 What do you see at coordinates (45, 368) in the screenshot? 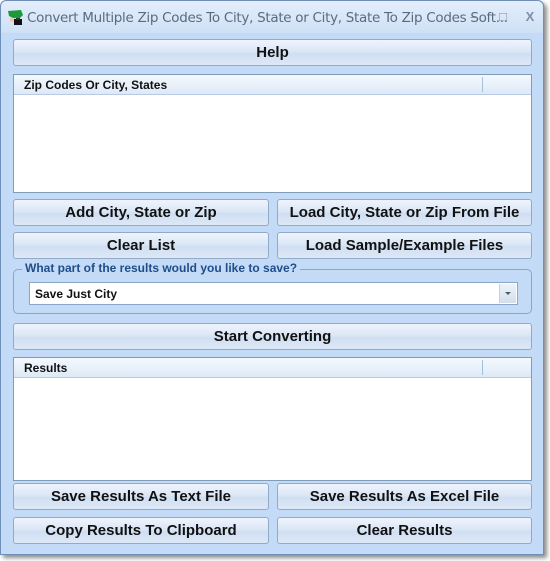
I see `results-list-column-header: Results` at bounding box center [45, 368].